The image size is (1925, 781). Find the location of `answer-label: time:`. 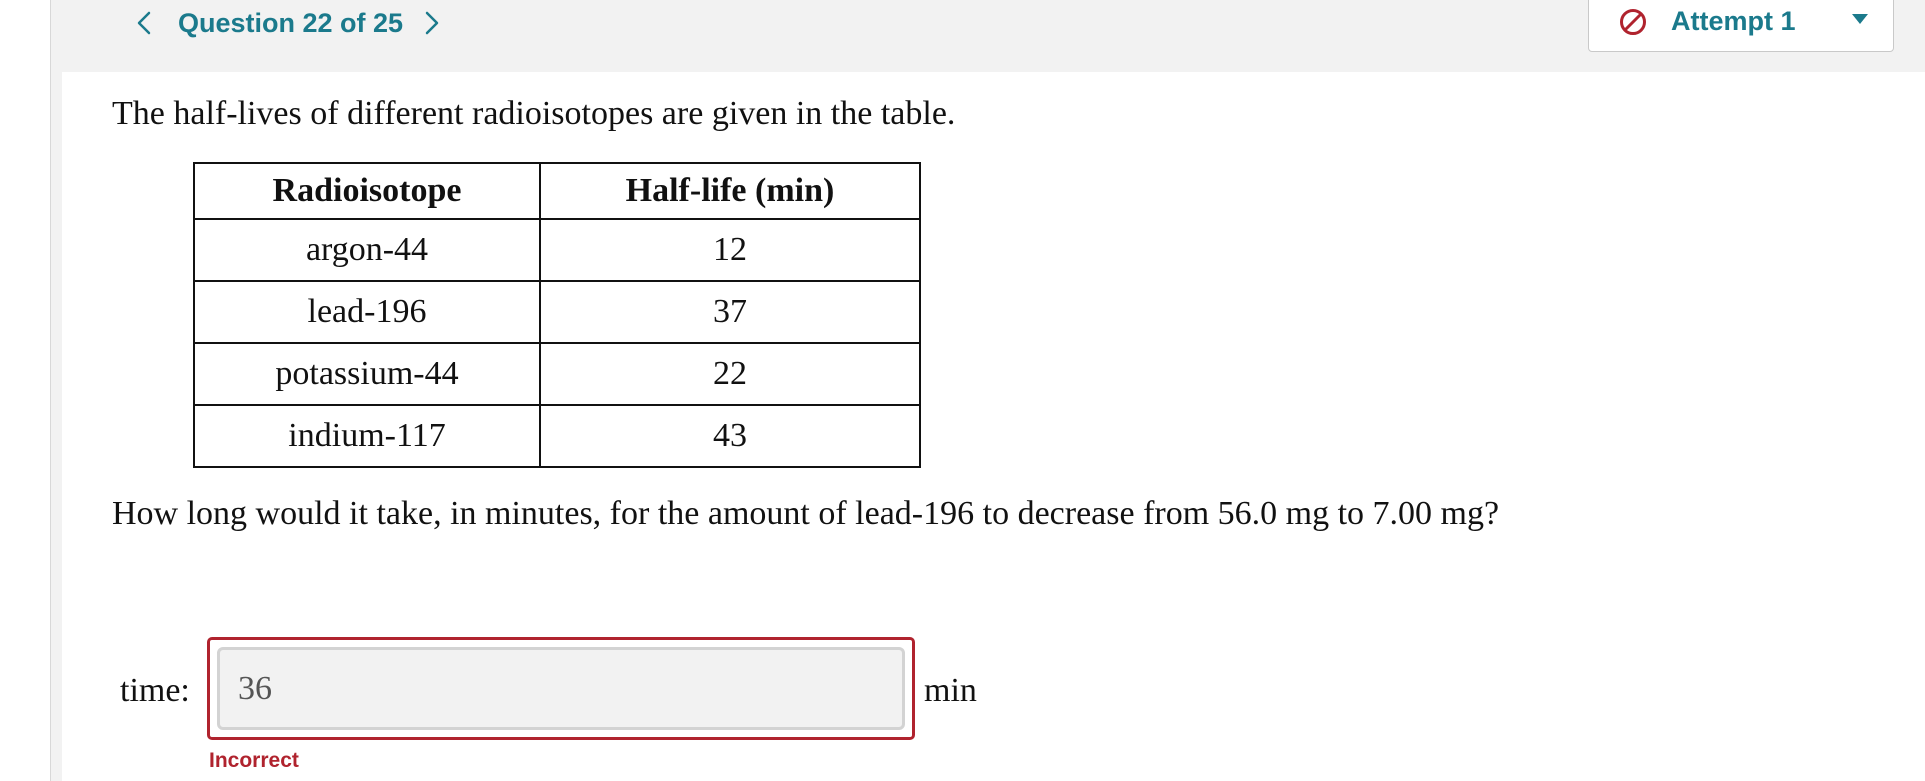

answer-label: time: is located at coordinates (155, 690).